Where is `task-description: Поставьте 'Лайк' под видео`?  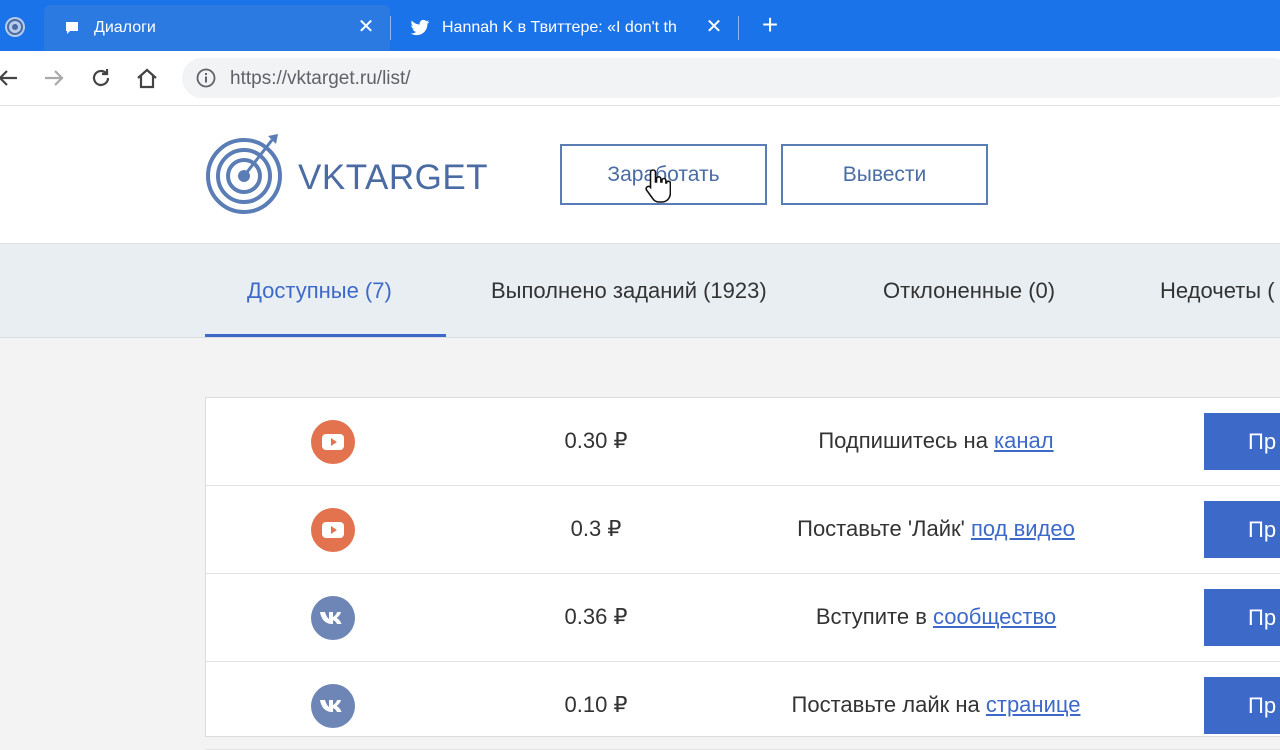 task-description: Поставьте 'Лайк' под видео is located at coordinates (936, 528).